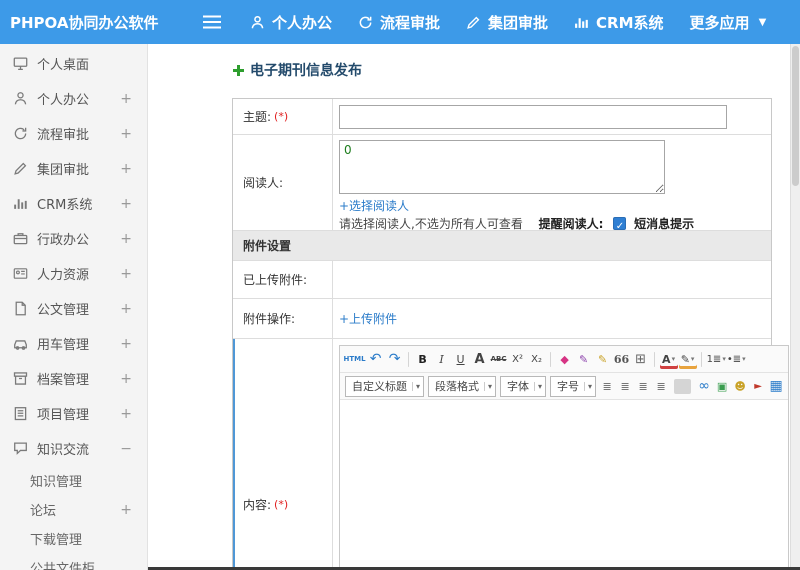 Image resolution: width=800 pixels, height=570 pixels. What do you see at coordinates (584, 359) in the screenshot?
I see `format-painter-icon: ✎` at bounding box center [584, 359].